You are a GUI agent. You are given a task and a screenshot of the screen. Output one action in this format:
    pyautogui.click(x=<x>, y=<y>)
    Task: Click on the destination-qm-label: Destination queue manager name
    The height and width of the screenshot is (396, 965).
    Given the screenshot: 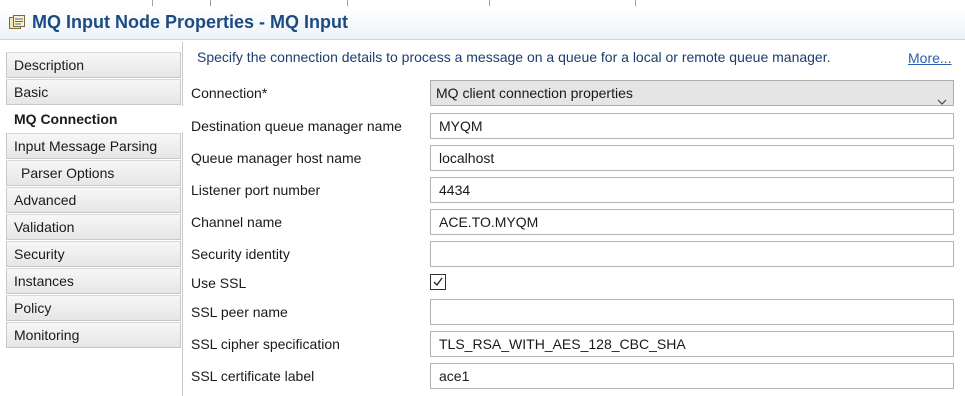 What is the action you would take?
    pyautogui.click(x=296, y=126)
    